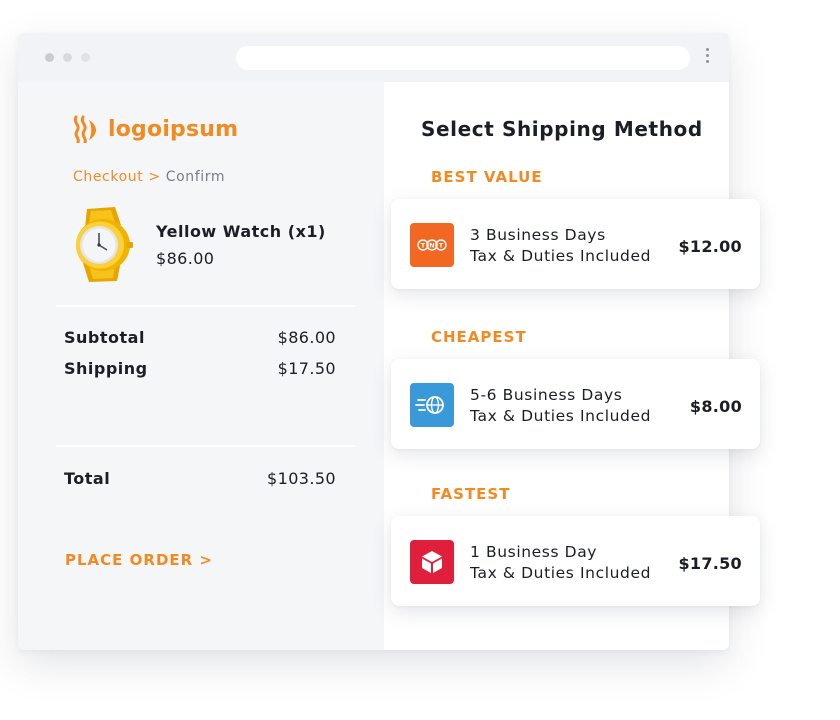 The image size is (840, 720). Describe the element at coordinates (487, 177) in the screenshot. I see `tag-best-value: BEST VALUE` at that location.